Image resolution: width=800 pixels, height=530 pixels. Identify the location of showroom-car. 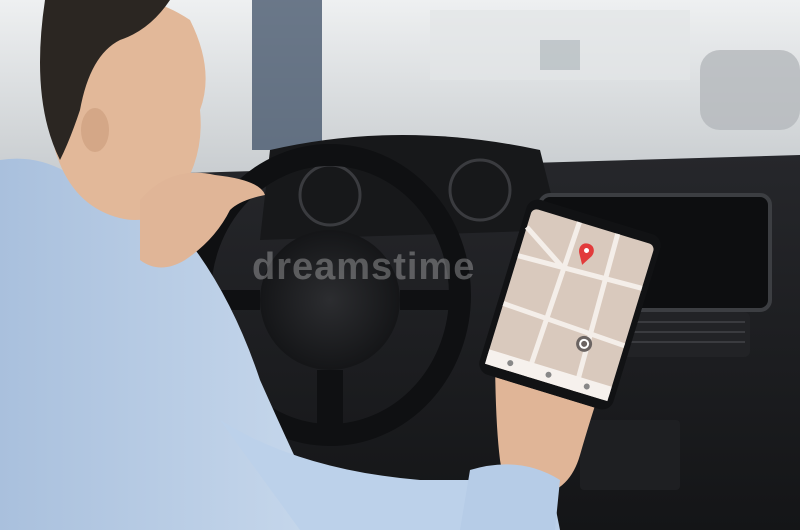
(750, 90).